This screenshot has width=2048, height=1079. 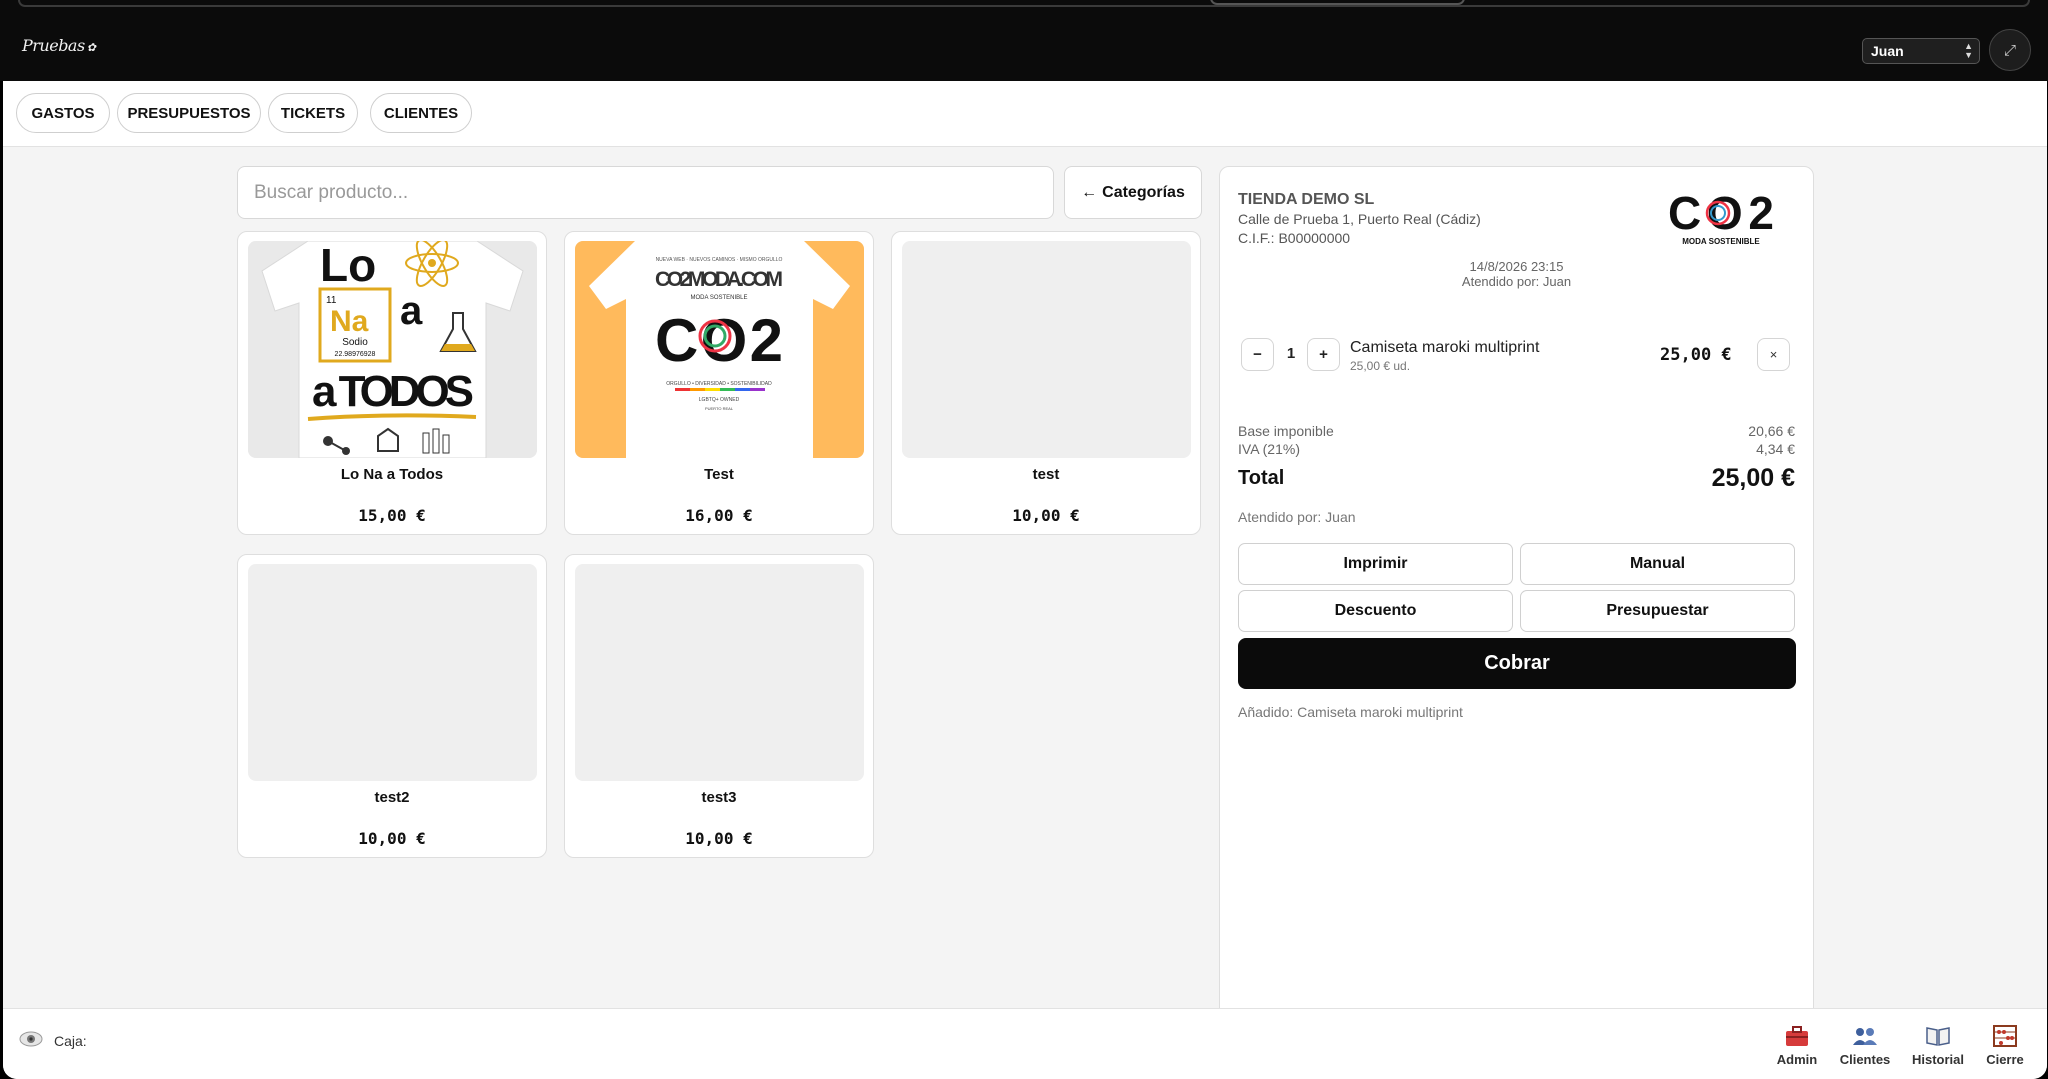 I want to click on ticket-datetime: 14/8/2026 23:15, so click(x=1516, y=266).